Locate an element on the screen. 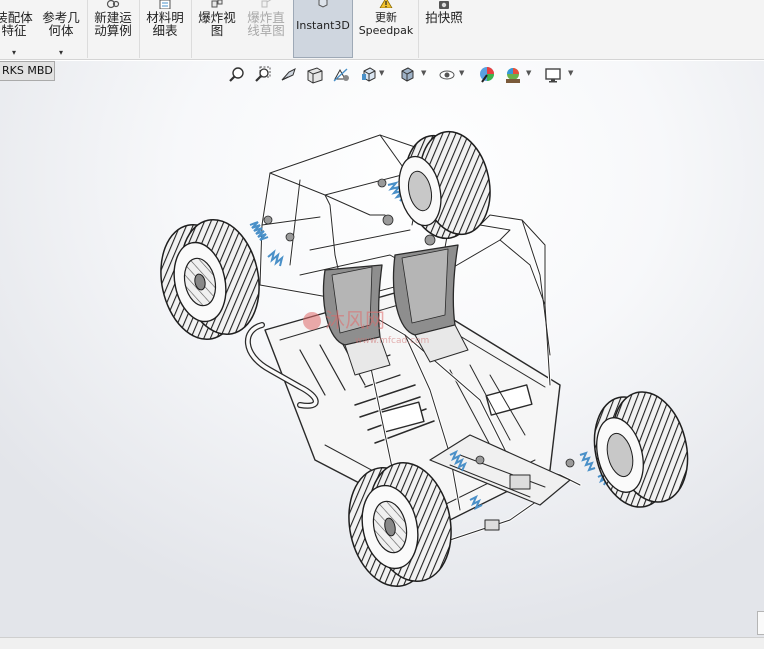  bill-of-materials-icon is located at coordinates (165, 5).